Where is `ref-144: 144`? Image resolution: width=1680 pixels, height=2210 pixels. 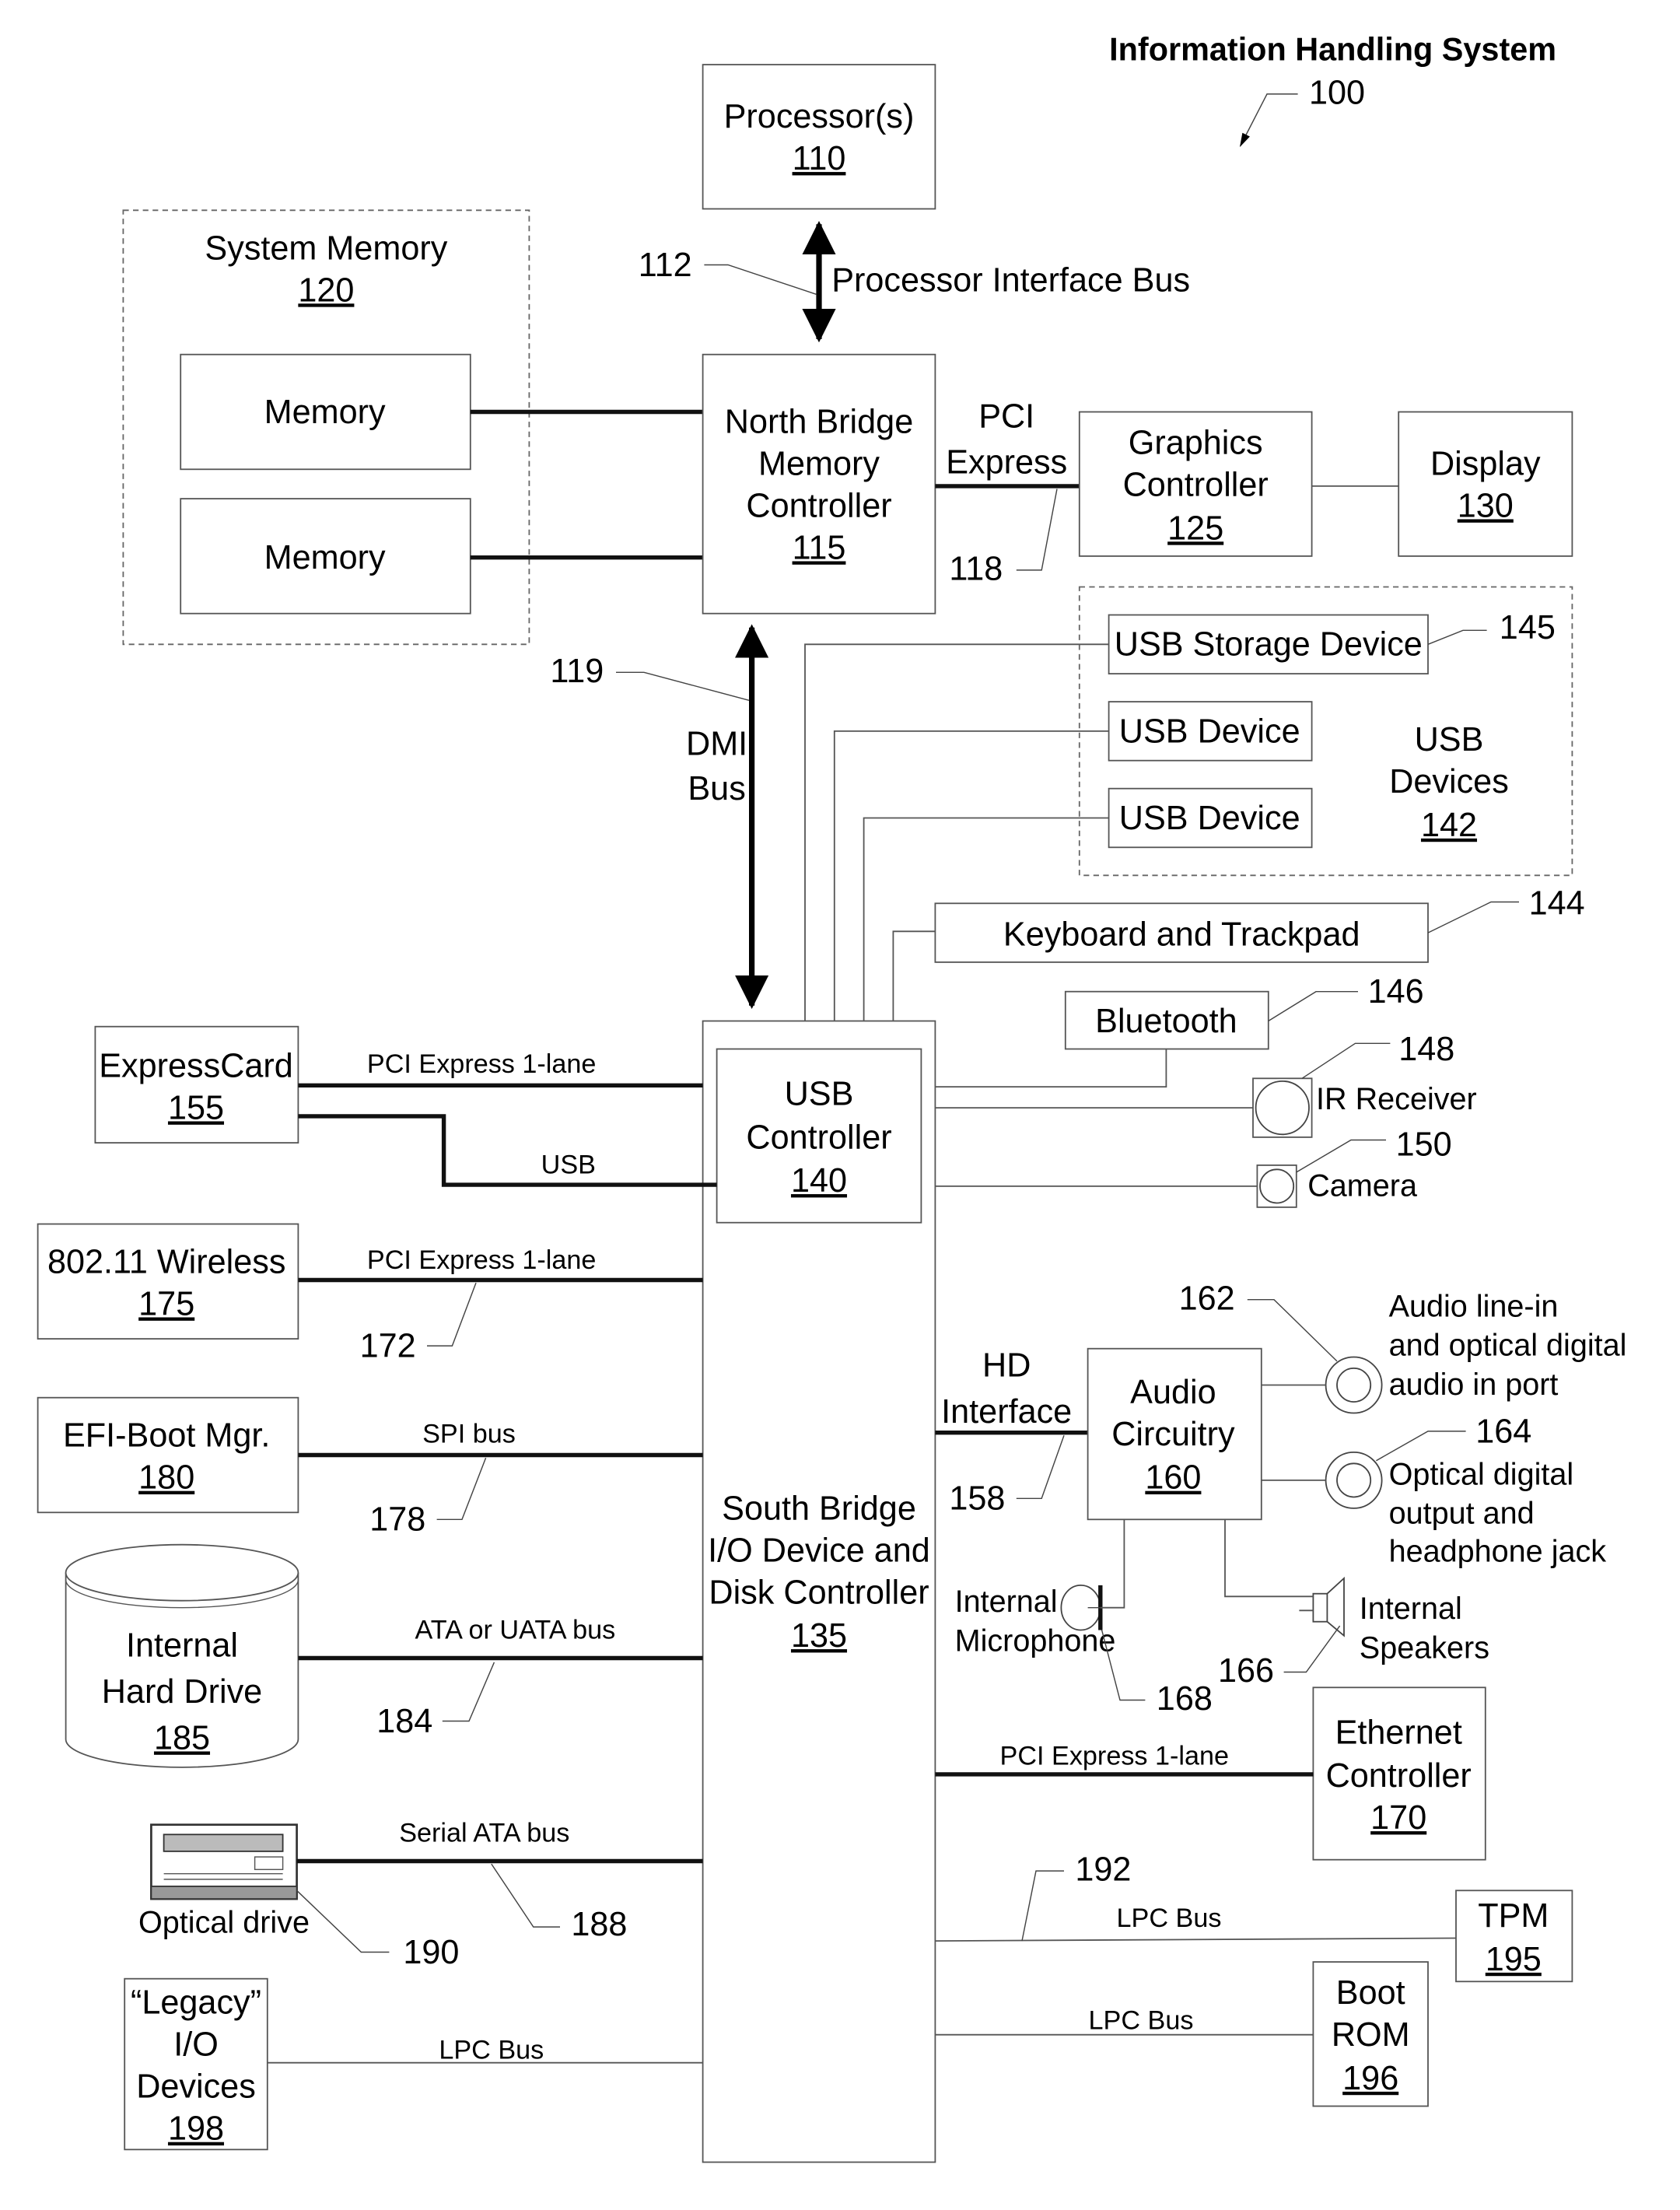
ref-144: 144 is located at coordinates (1557, 904).